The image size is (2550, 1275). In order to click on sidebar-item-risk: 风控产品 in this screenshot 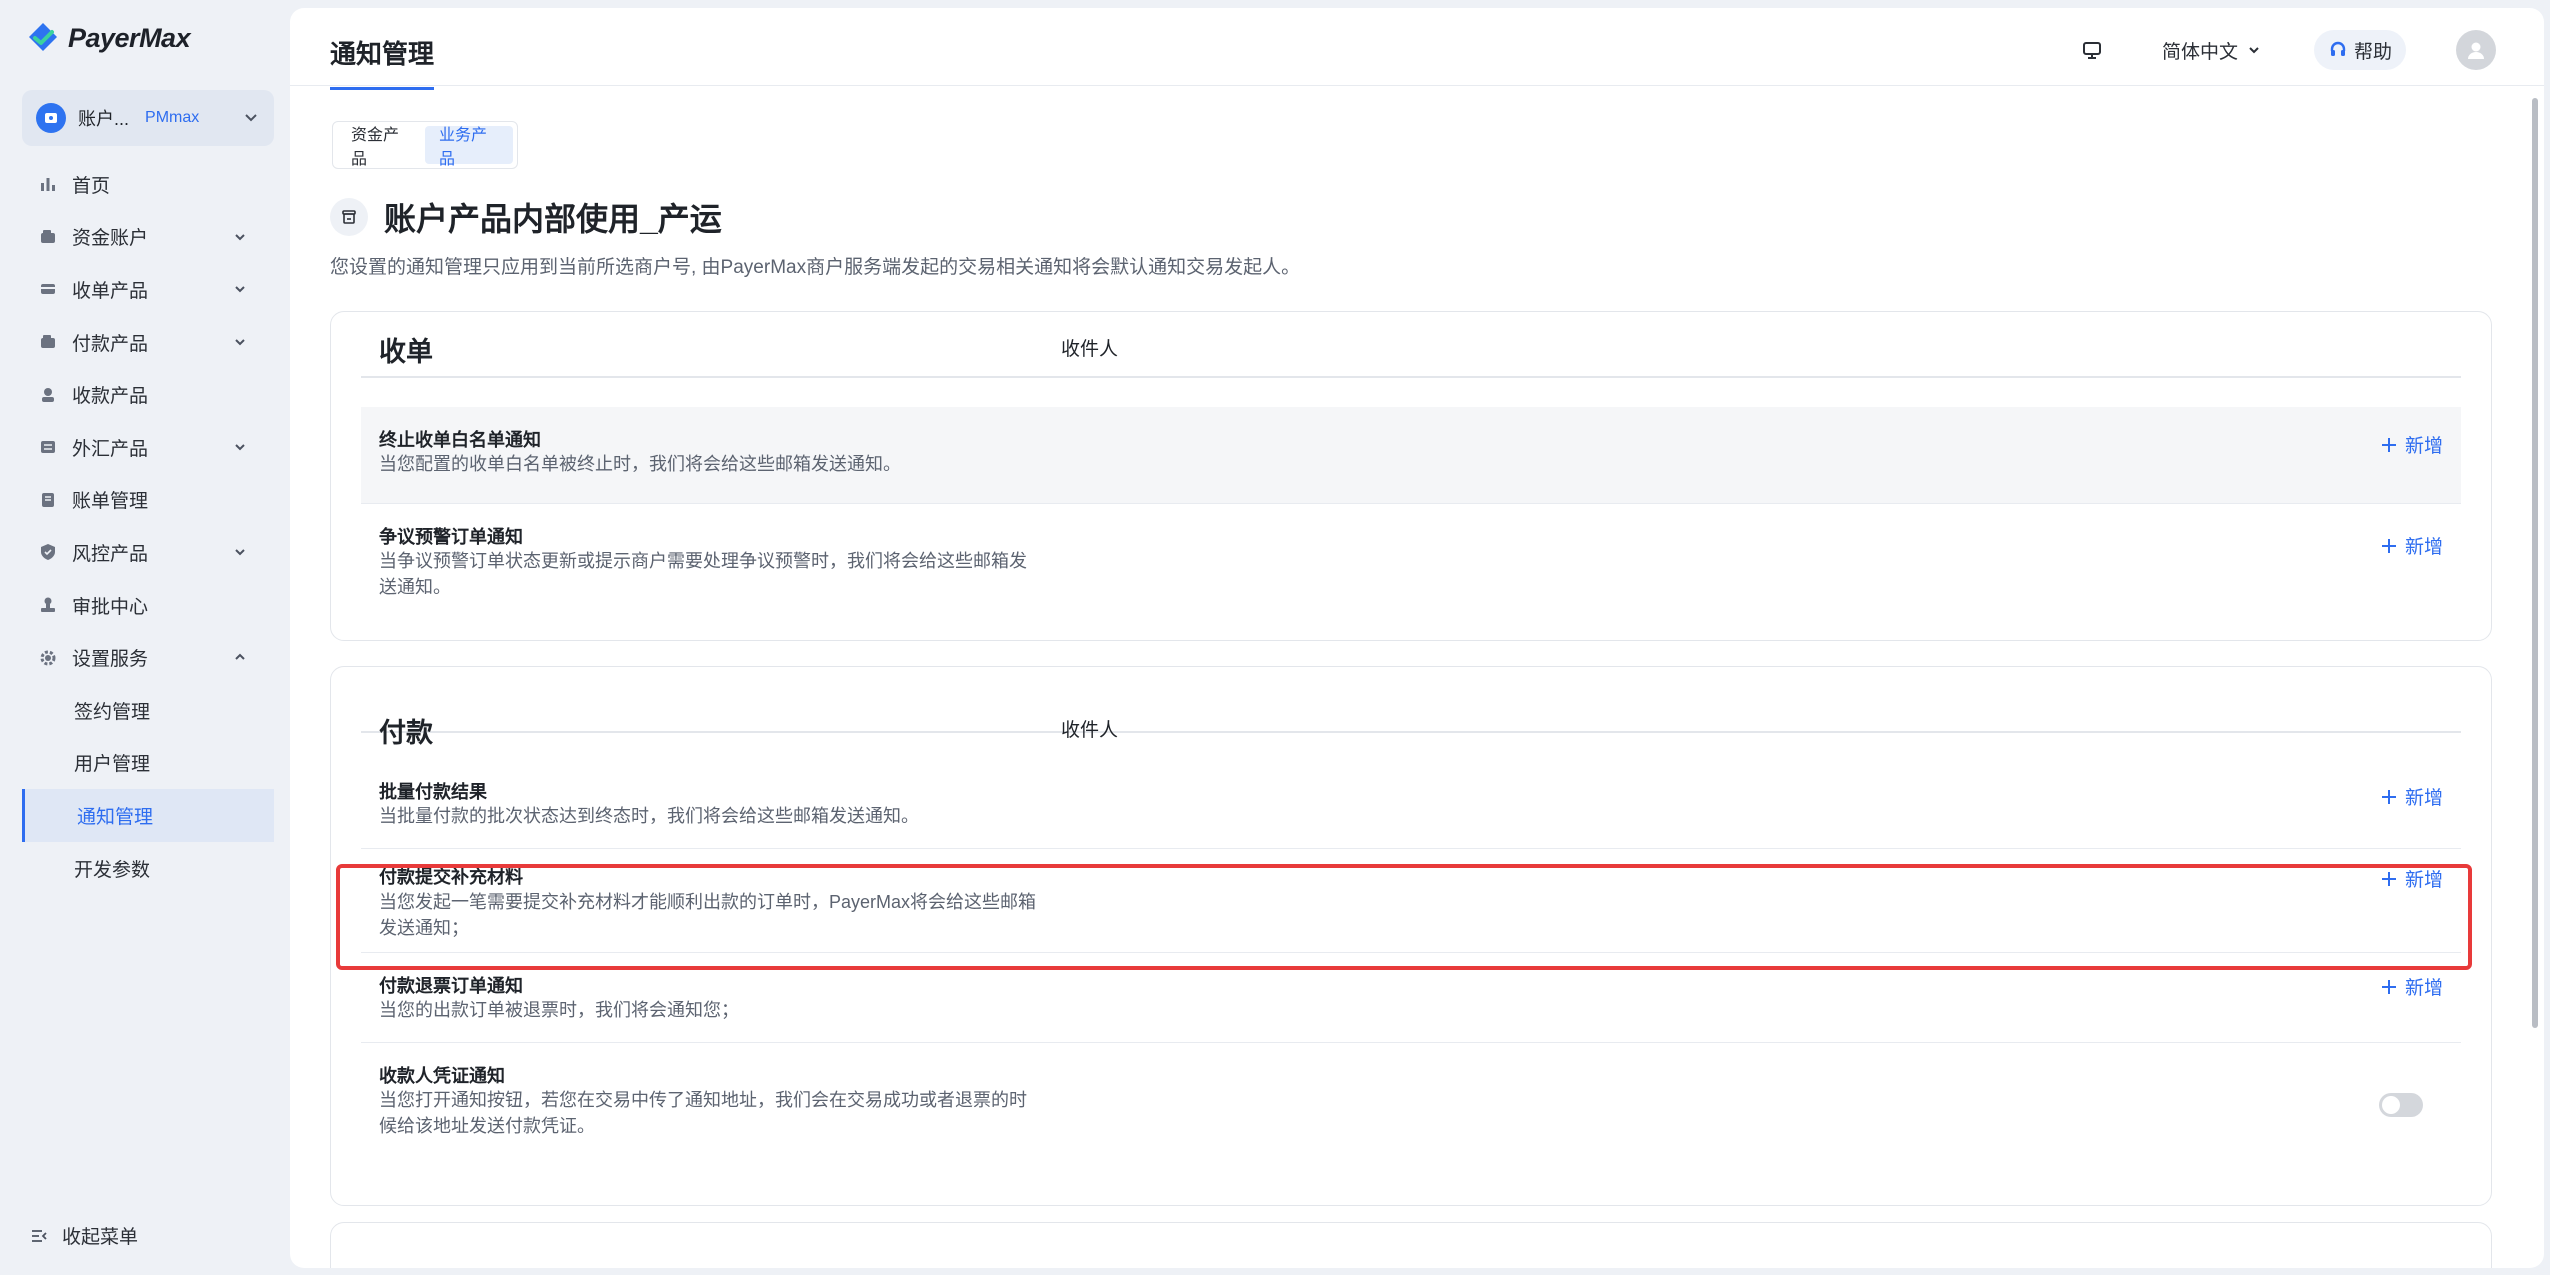, I will do `click(145, 552)`.